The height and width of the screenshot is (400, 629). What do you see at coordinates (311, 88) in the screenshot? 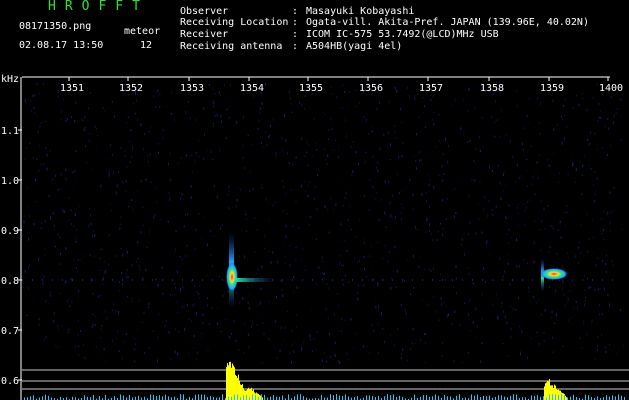
I see `x-tick-label: 1355` at bounding box center [311, 88].